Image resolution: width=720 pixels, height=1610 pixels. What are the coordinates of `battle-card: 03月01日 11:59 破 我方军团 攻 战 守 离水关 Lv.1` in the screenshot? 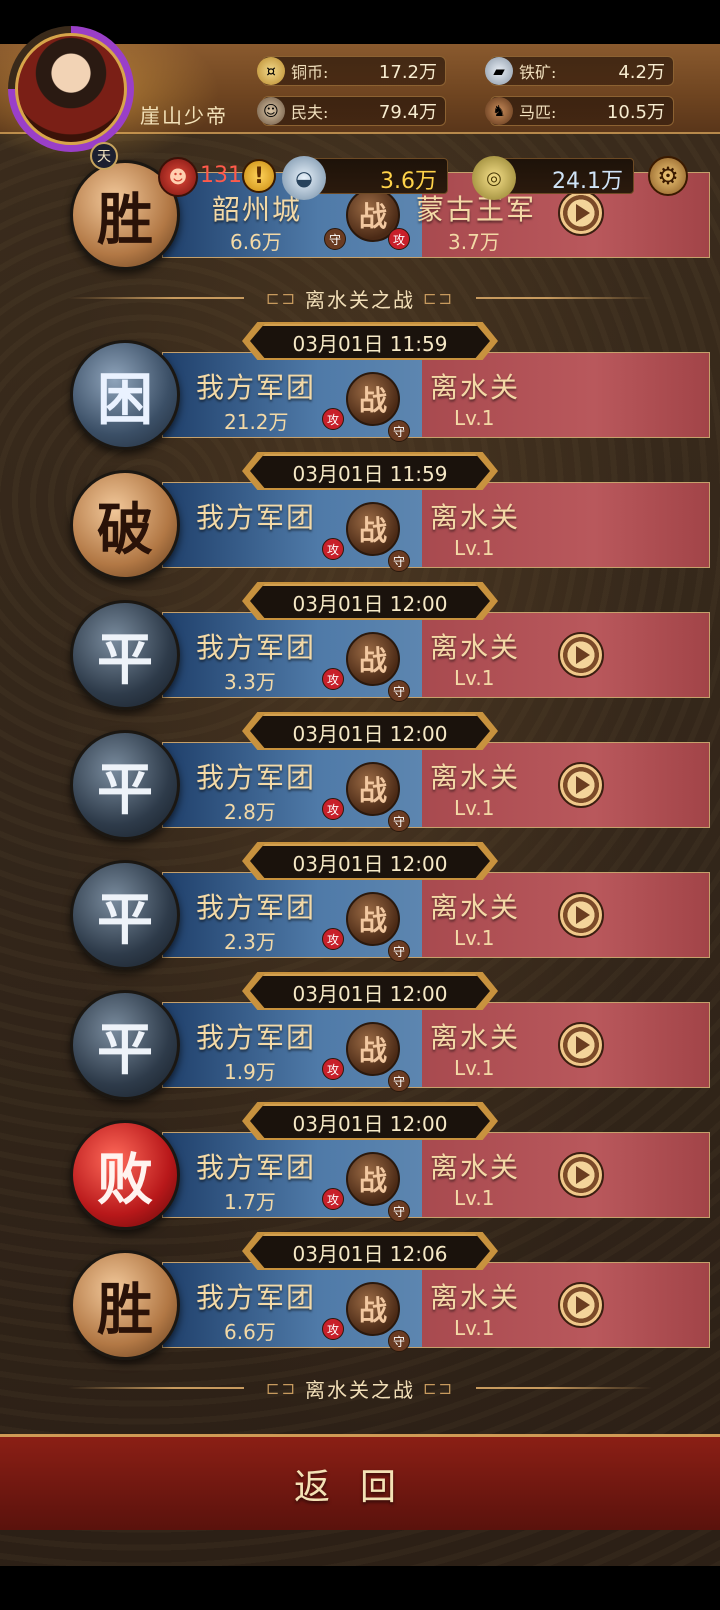 It's located at (390, 516).